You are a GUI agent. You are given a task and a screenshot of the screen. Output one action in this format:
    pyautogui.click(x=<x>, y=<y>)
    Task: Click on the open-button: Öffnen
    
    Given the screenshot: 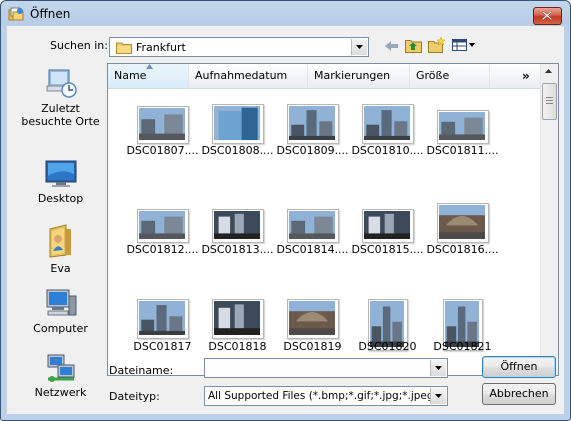 What is the action you would take?
    pyautogui.click(x=519, y=367)
    